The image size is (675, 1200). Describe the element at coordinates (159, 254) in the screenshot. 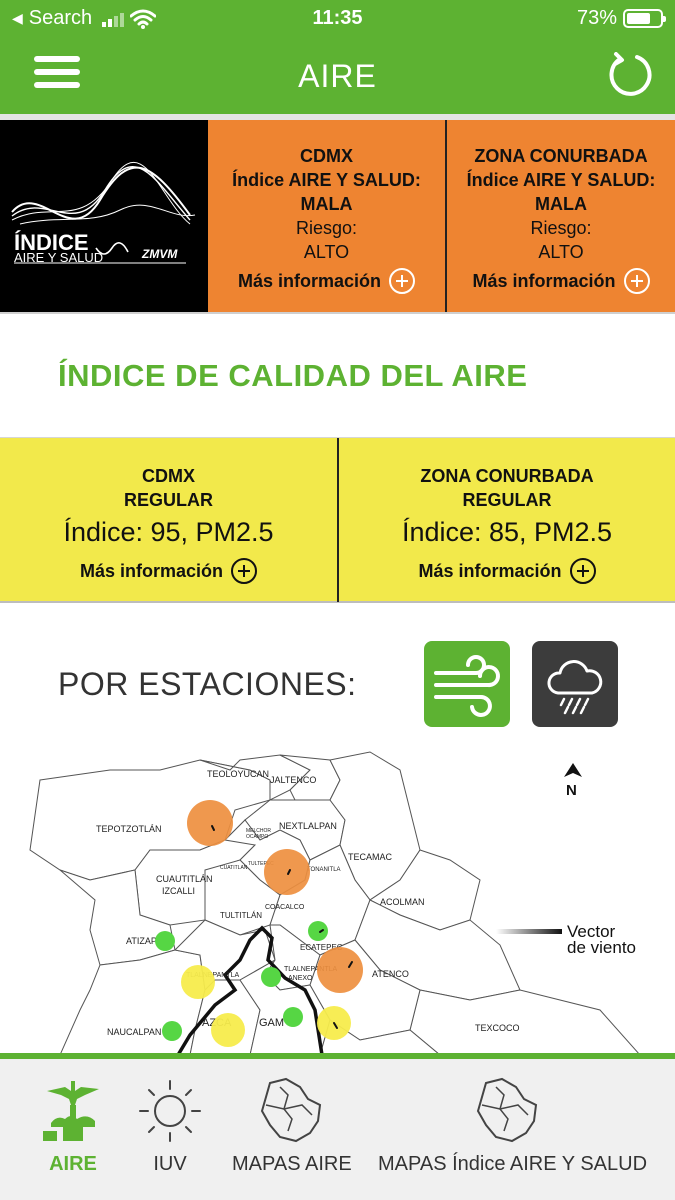

I see `logo-line3: ZMVM` at that location.